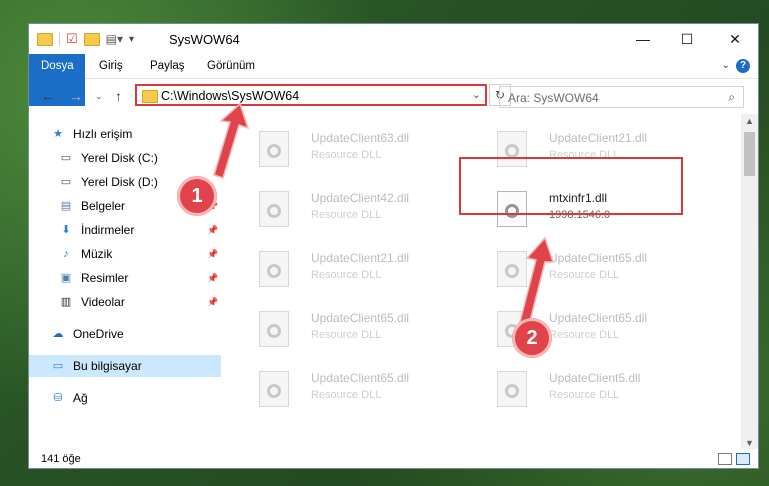 The image size is (769, 486). I want to click on file-name: UpdateClient5.dll, so click(595, 378).